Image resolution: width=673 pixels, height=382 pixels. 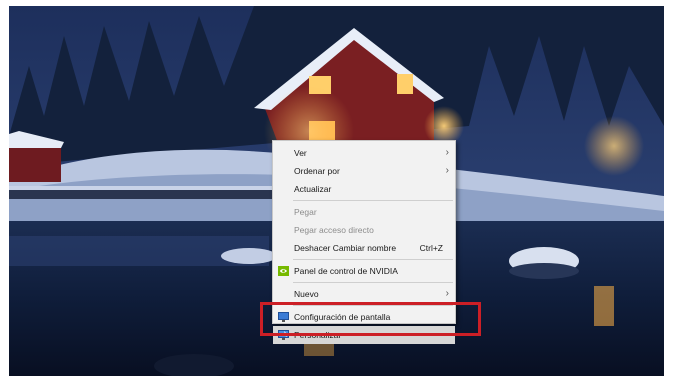 I want to click on highlight-annotation-box, so click(x=370, y=319).